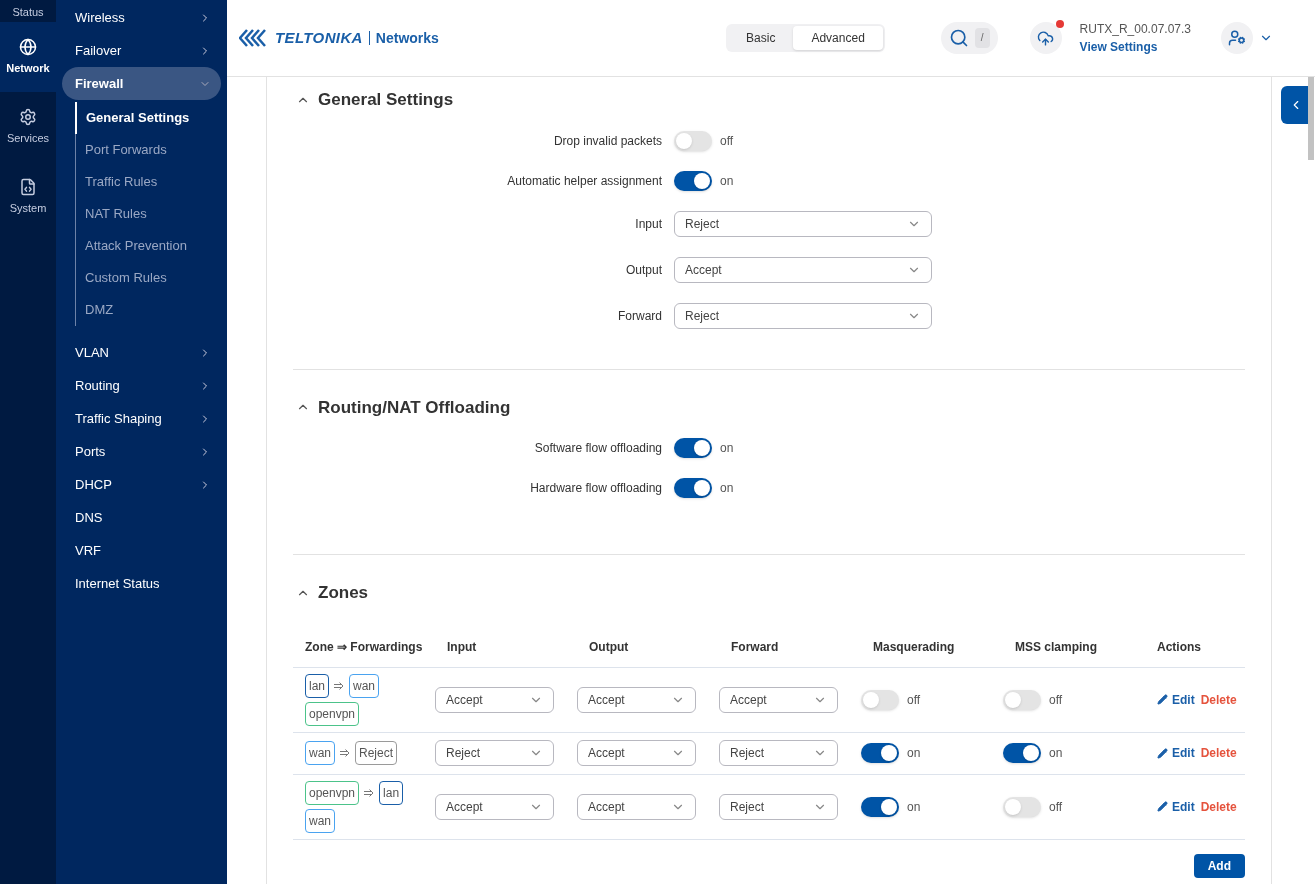 The height and width of the screenshot is (884, 1315). Describe the element at coordinates (151, 182) in the screenshot. I see `submenu-item: Traffic Rules` at that location.